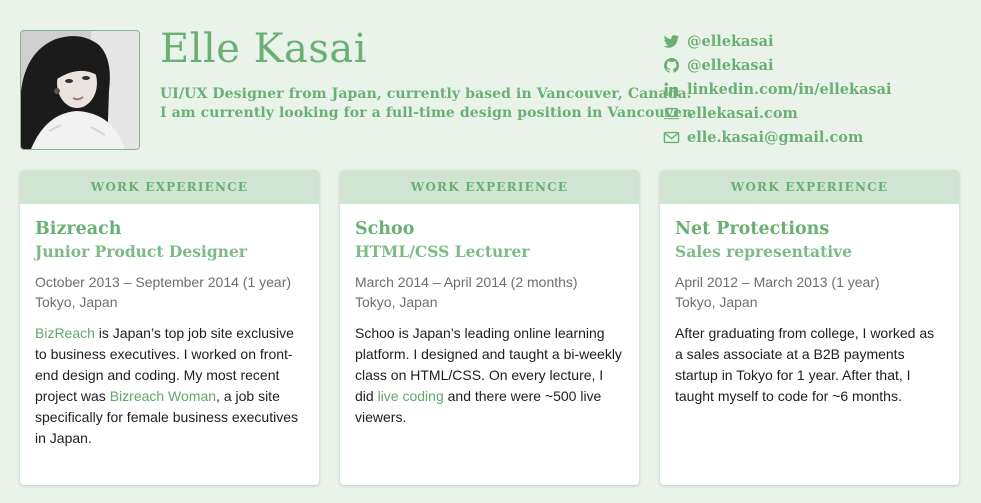 The height and width of the screenshot is (503, 981). Describe the element at coordinates (752, 229) in the screenshot. I see `company-name: Net Protections` at that location.